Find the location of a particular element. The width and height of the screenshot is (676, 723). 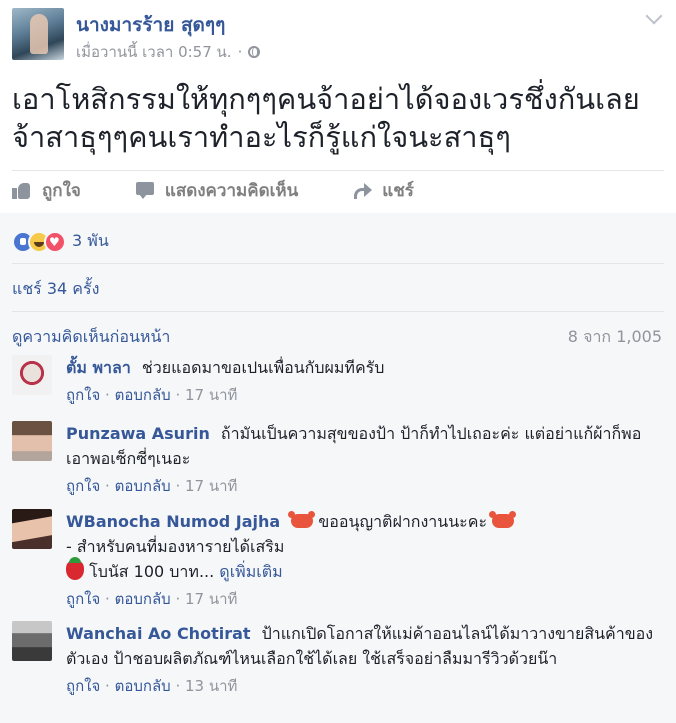

reaction-count: 3 พัน is located at coordinates (90, 241).